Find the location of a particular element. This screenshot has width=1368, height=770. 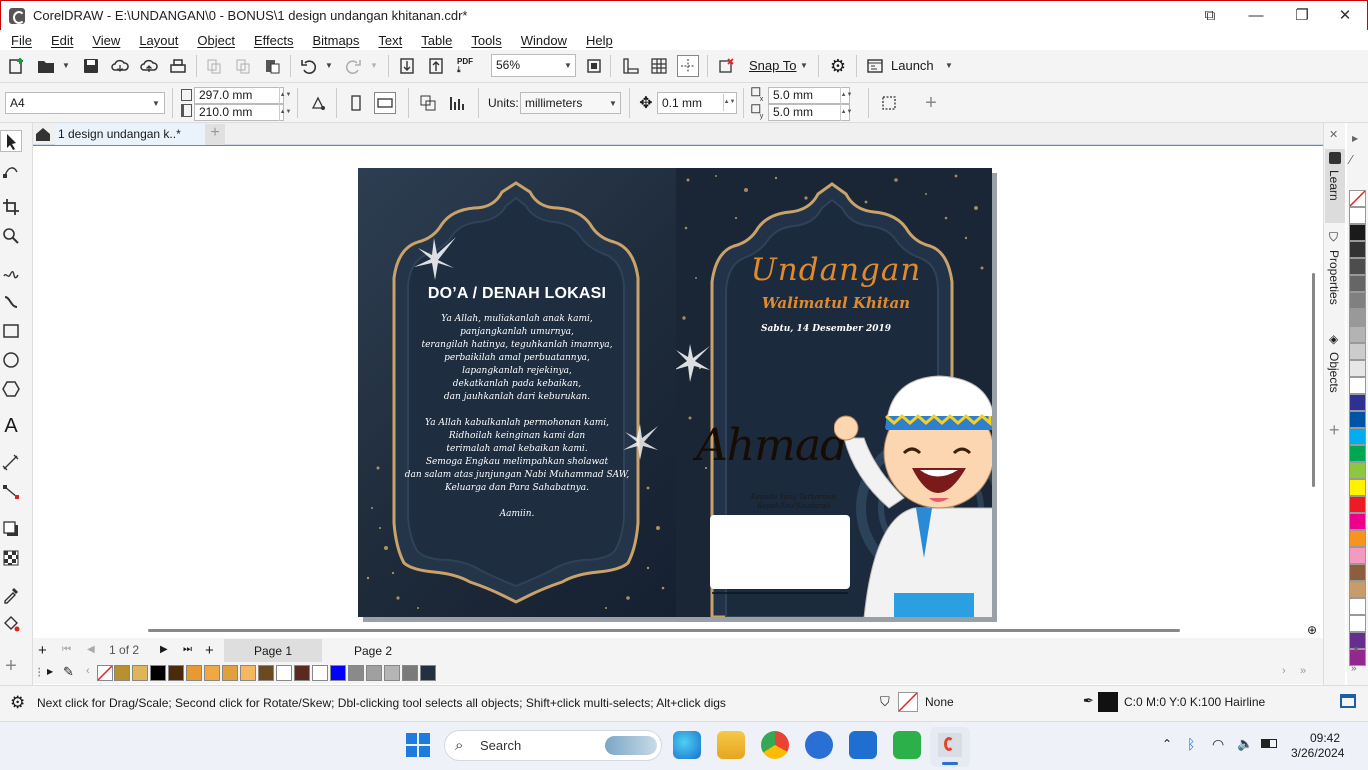

objects-tab: Objects is located at coordinates (1334, 372).